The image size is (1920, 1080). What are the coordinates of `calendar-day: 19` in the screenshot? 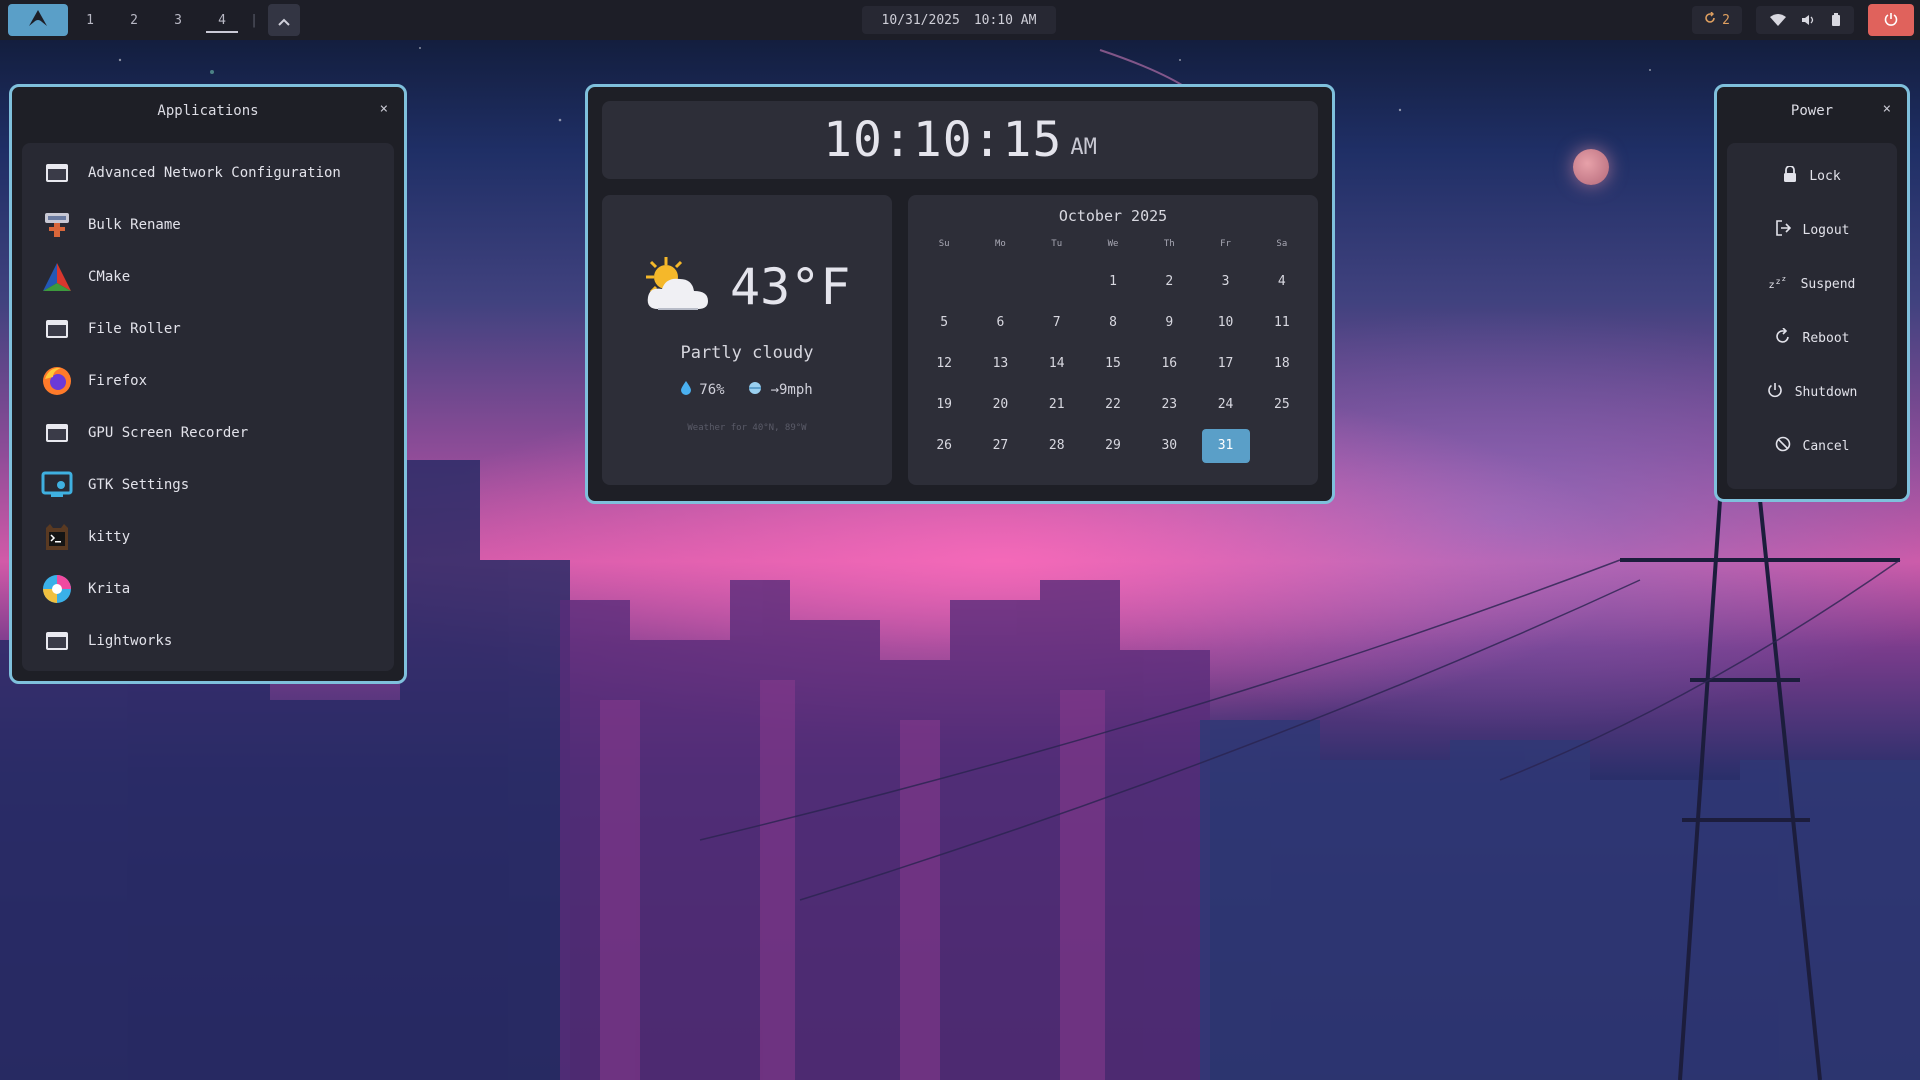 It's located at (944, 404).